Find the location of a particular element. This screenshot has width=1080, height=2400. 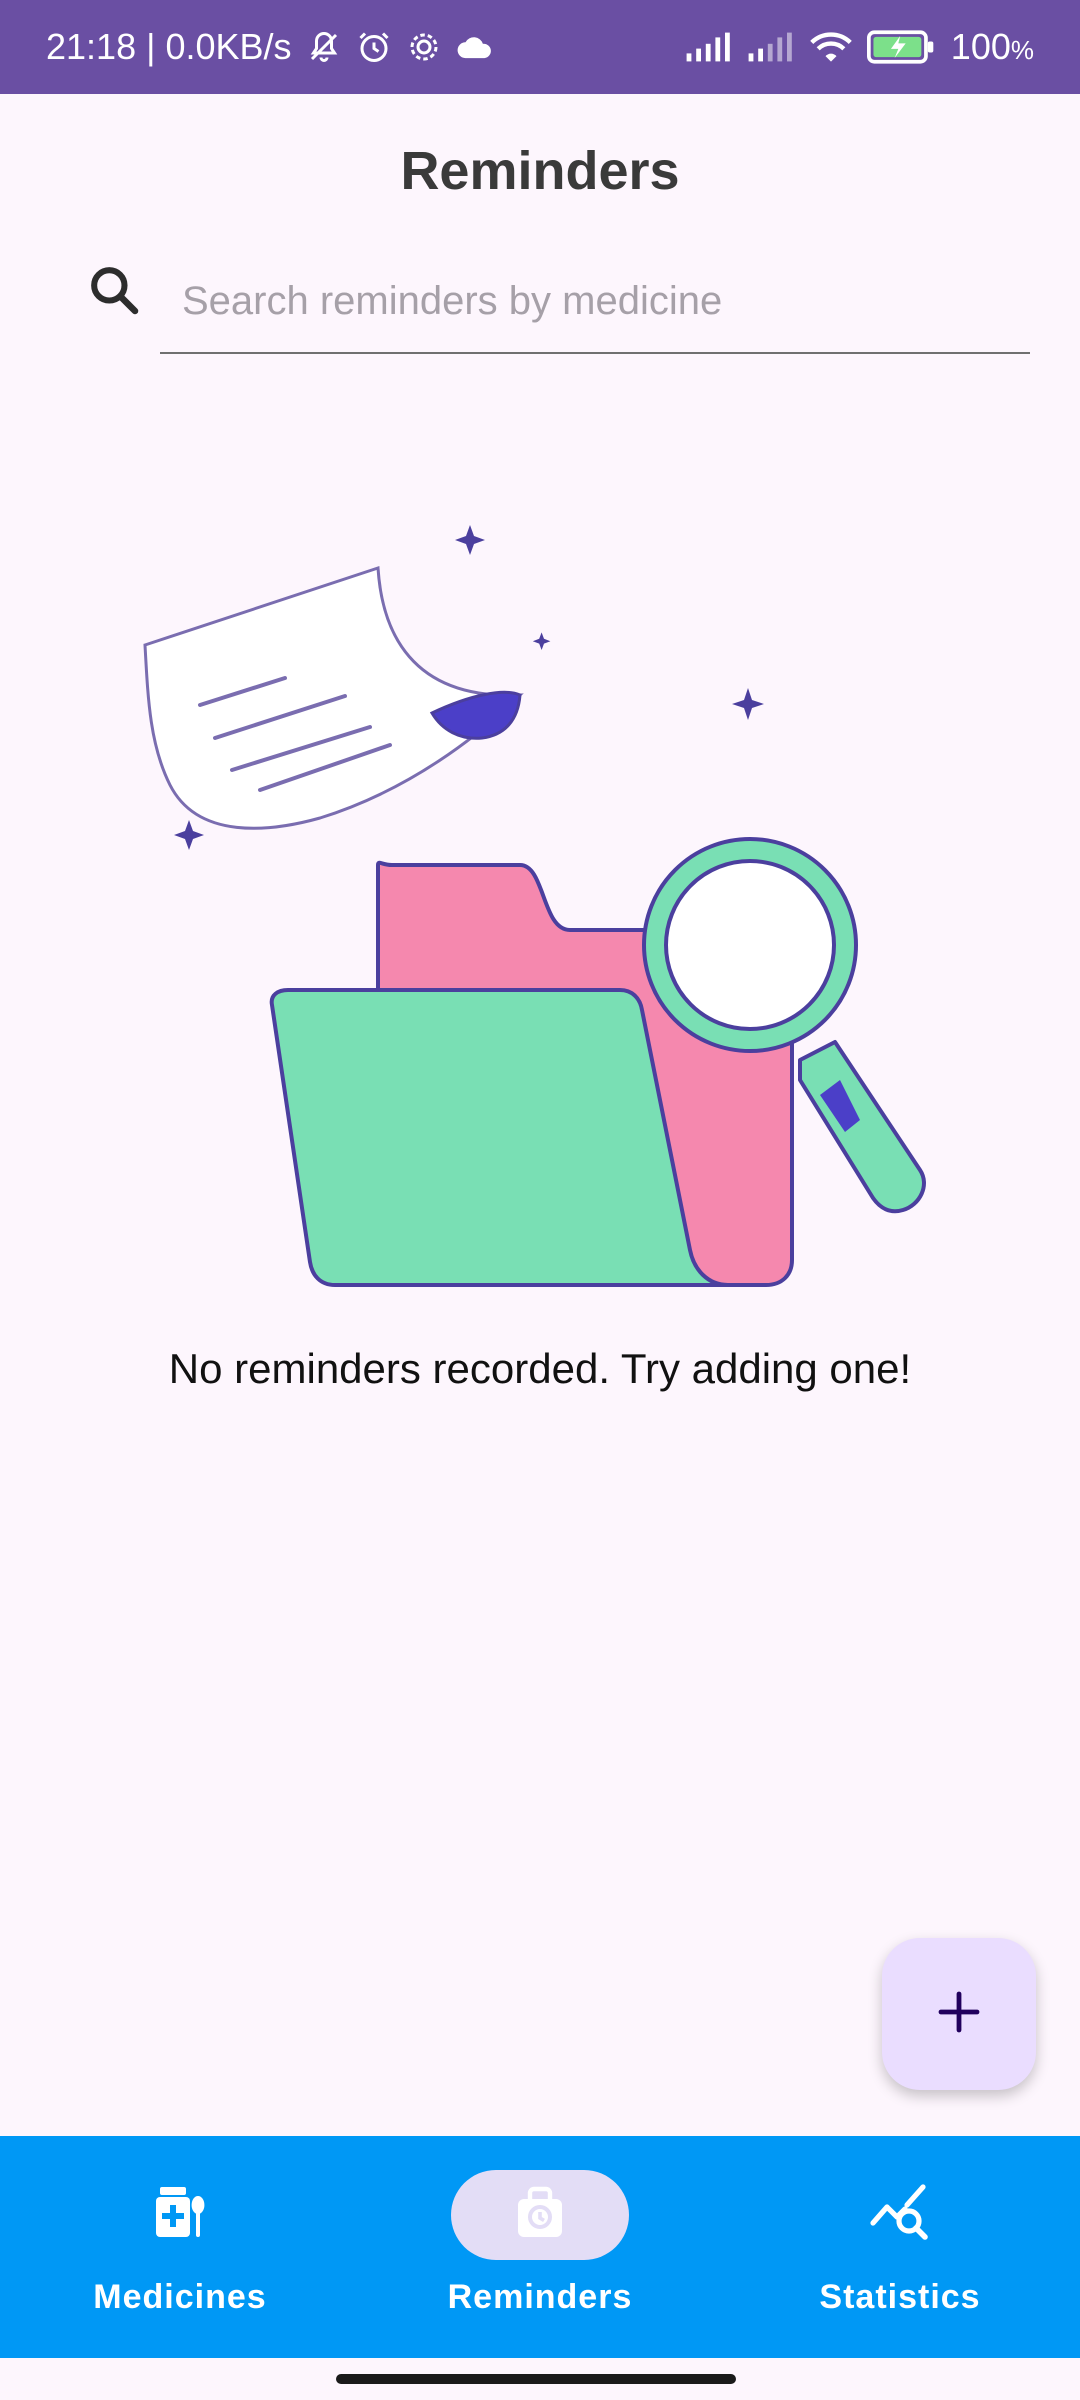

nav-item-medicines: Medicines is located at coordinates (180, 2247).